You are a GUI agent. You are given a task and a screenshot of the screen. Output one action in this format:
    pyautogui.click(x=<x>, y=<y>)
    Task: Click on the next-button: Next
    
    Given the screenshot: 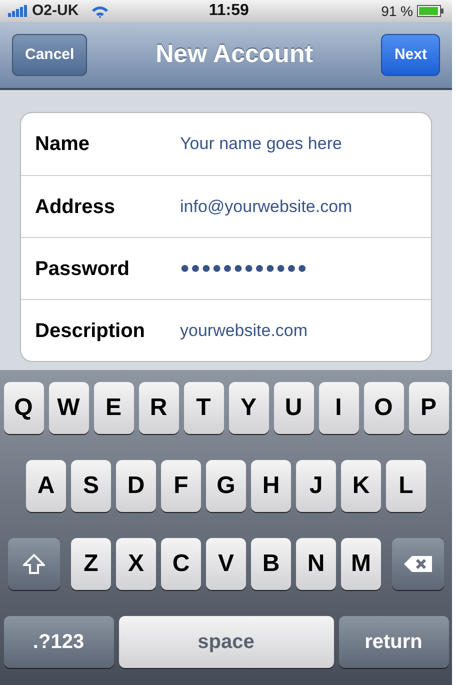 What is the action you would take?
    pyautogui.click(x=410, y=55)
    